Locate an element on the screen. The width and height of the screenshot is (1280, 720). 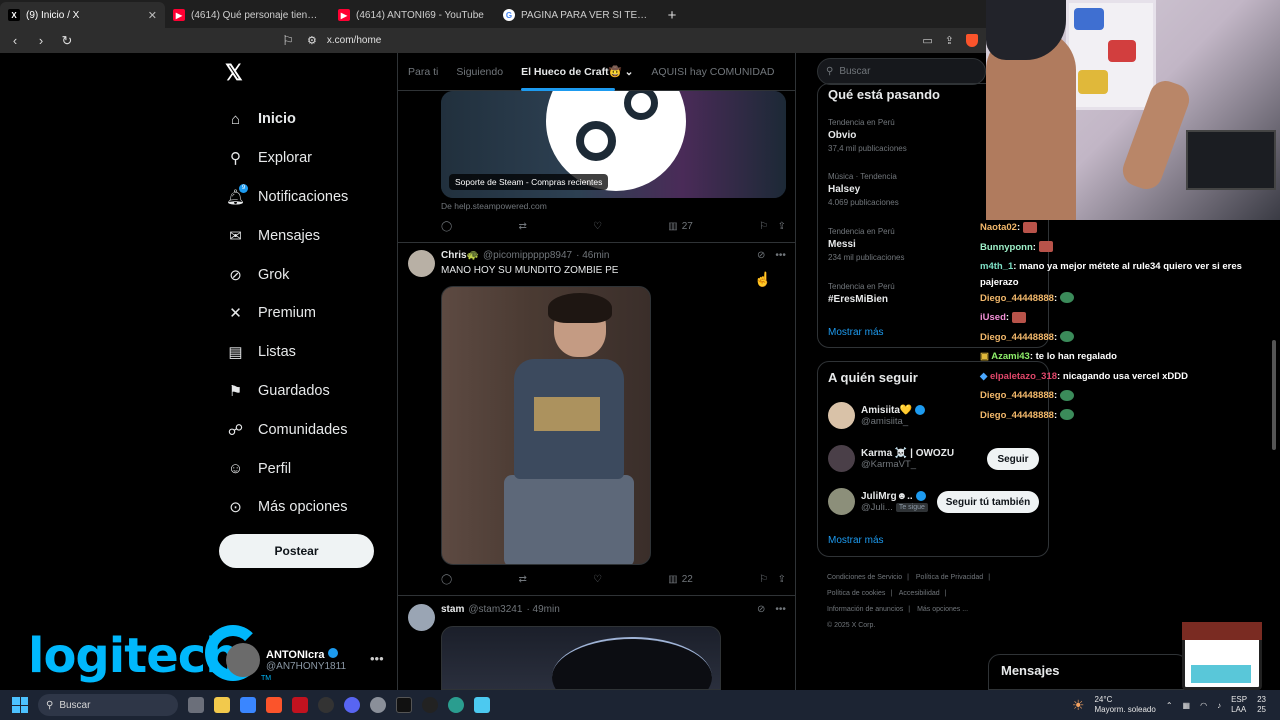
tab-bots: G PAGINA PARA VER SI TENGO BOTS E is located at coordinates (577, 15).